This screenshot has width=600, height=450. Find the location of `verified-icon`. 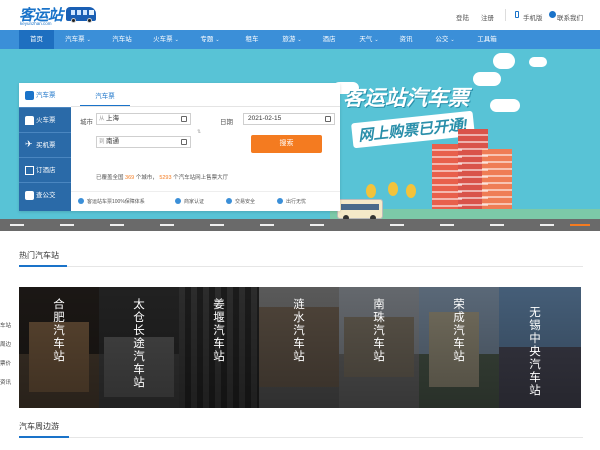

verified-icon is located at coordinates (178, 201).